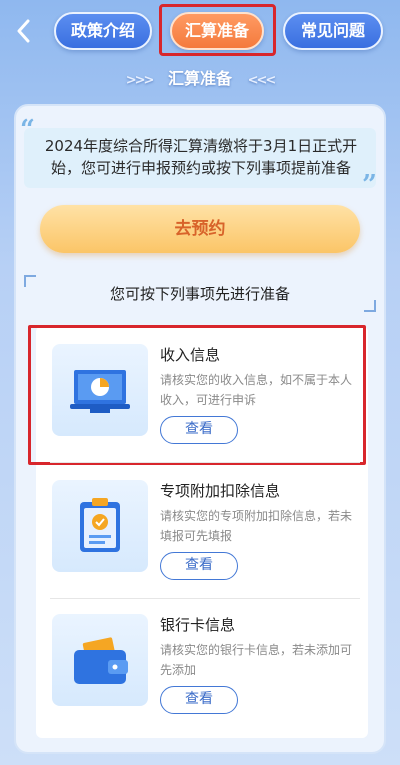 The width and height of the screenshot is (400, 765). Describe the element at coordinates (200, 229) in the screenshot. I see `reserve-button: 去预约` at that location.